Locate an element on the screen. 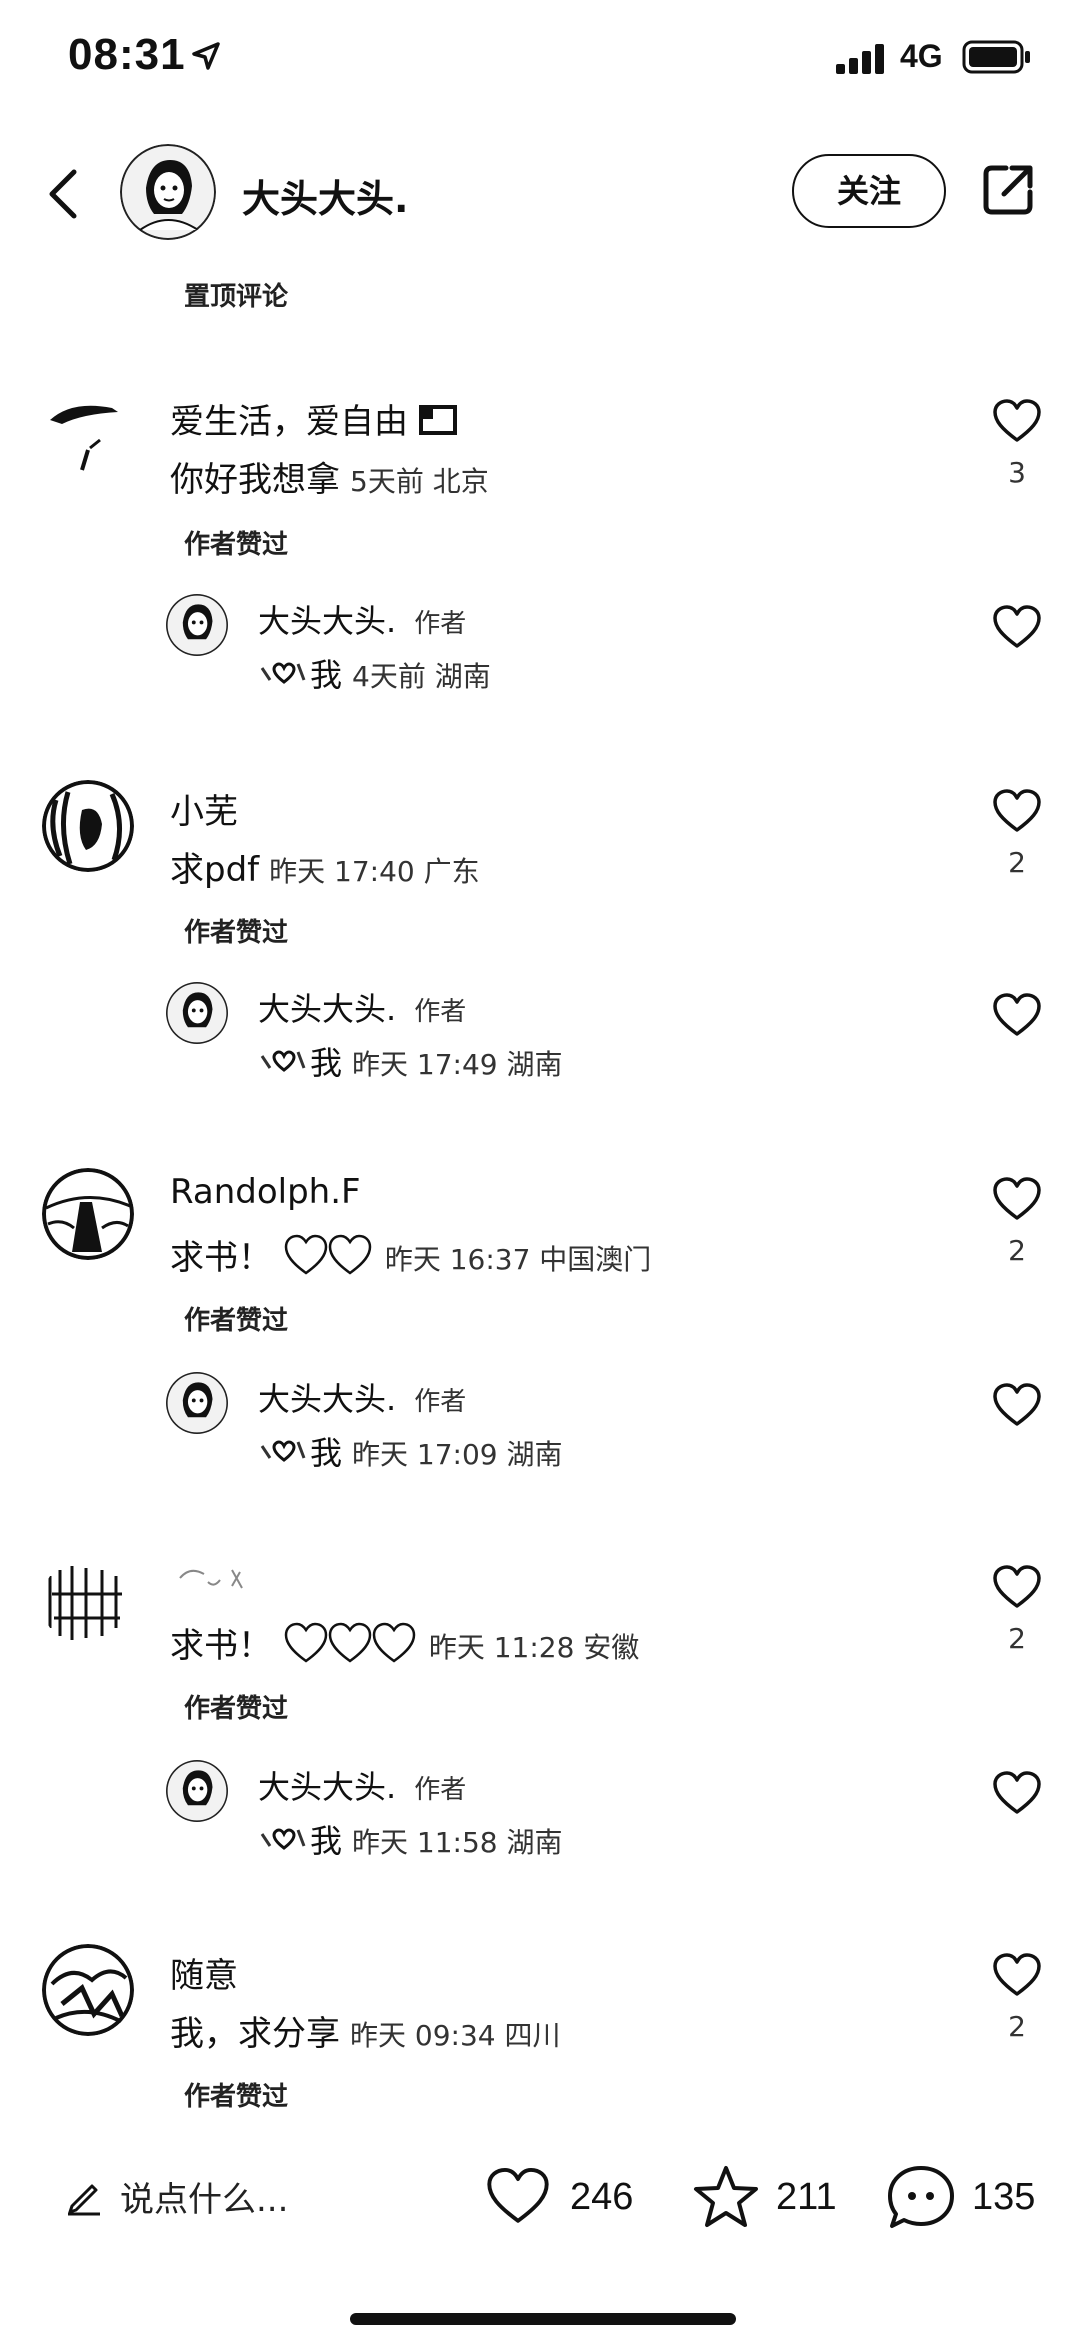  pen-icon is located at coordinates (84, 2200).